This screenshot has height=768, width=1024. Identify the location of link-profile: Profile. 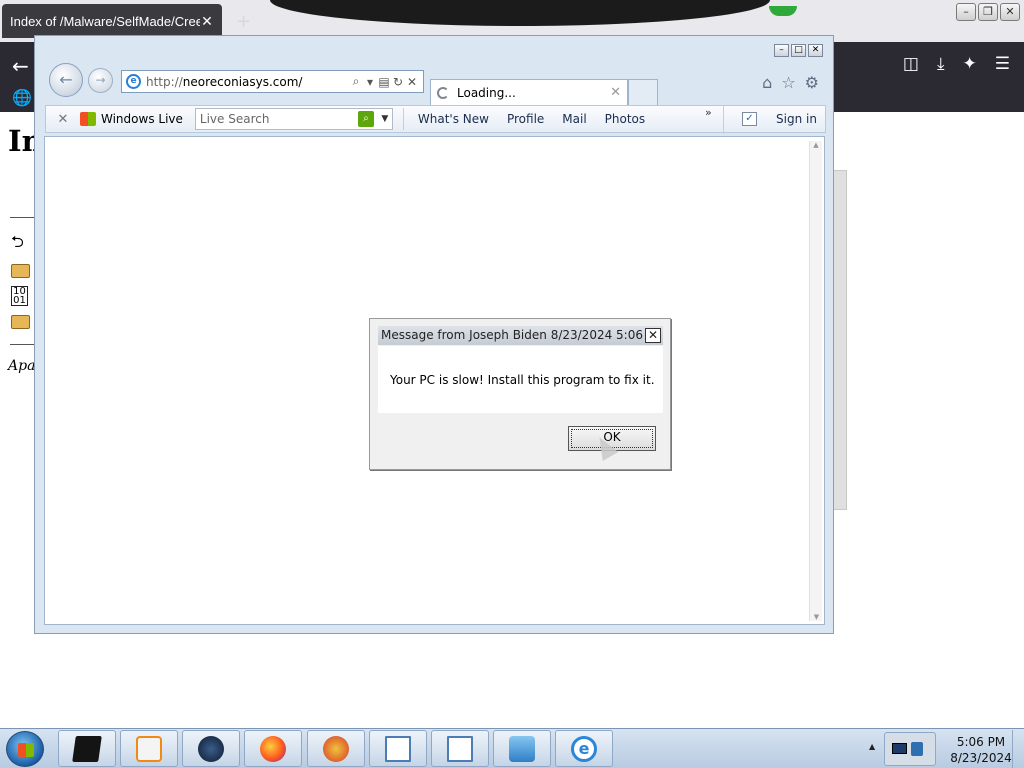
(525, 119).